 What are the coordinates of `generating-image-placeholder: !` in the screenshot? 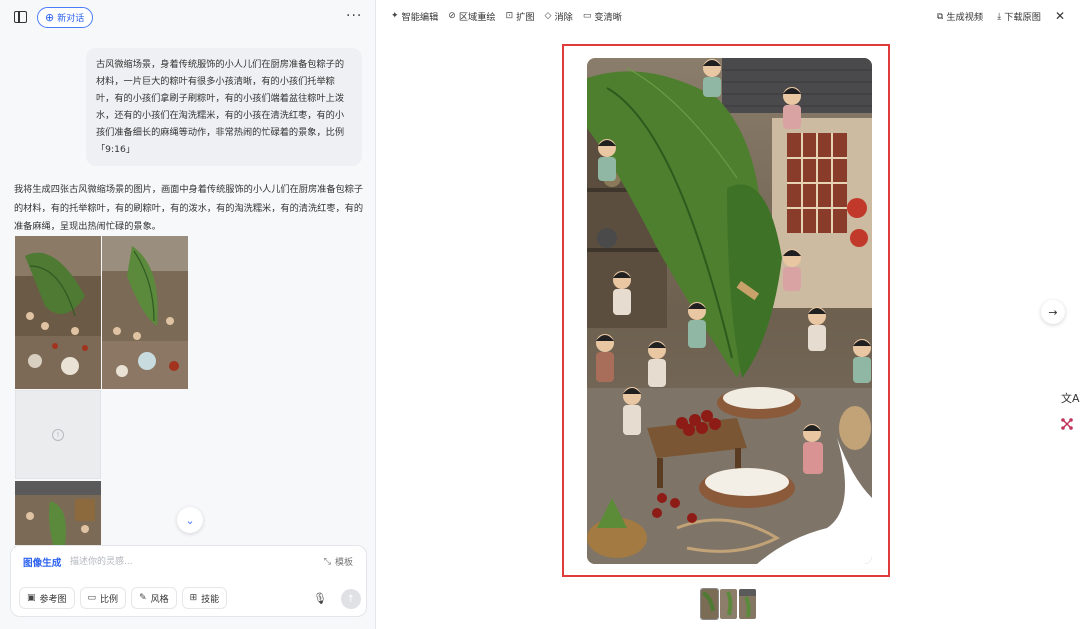 It's located at (58, 434).